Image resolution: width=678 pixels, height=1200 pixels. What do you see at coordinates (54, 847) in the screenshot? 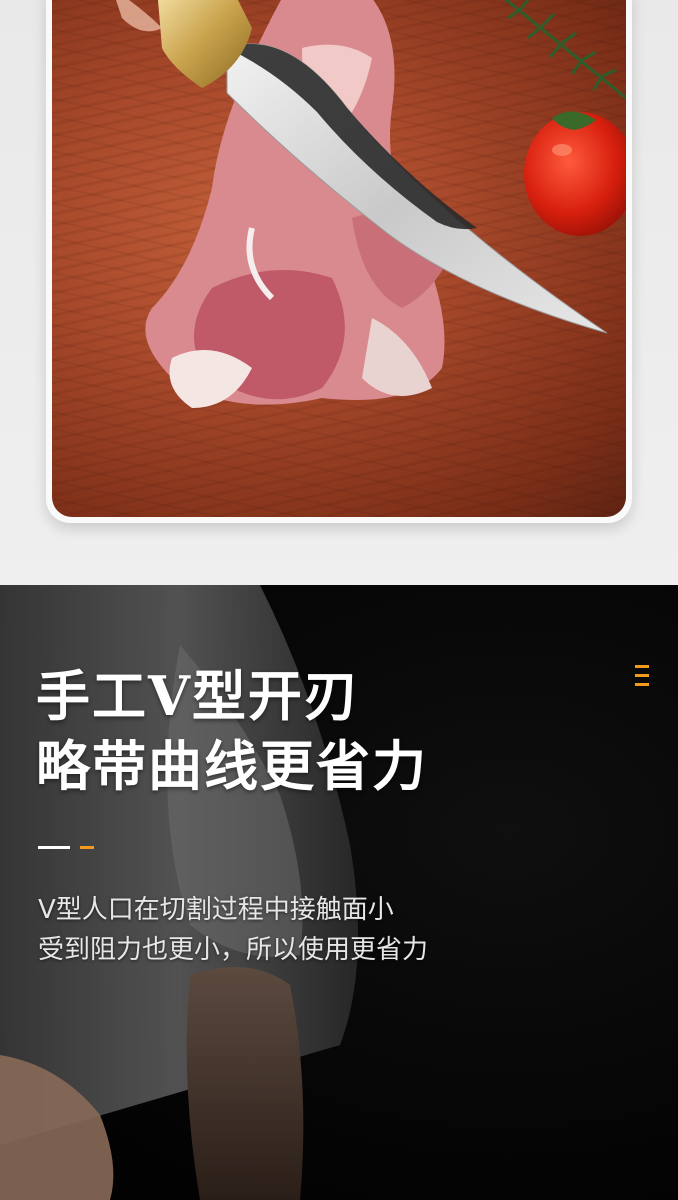
I see `divider-white` at bounding box center [54, 847].